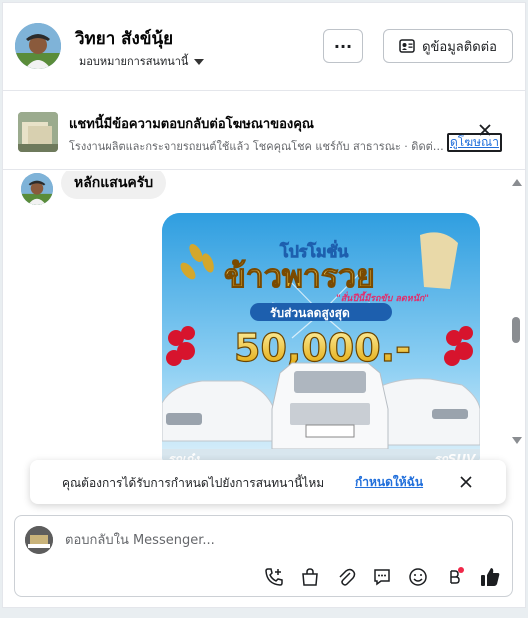  Describe the element at coordinates (299, 276) in the screenshot. I see `promo-headline2: ข้าวพารวย` at that location.